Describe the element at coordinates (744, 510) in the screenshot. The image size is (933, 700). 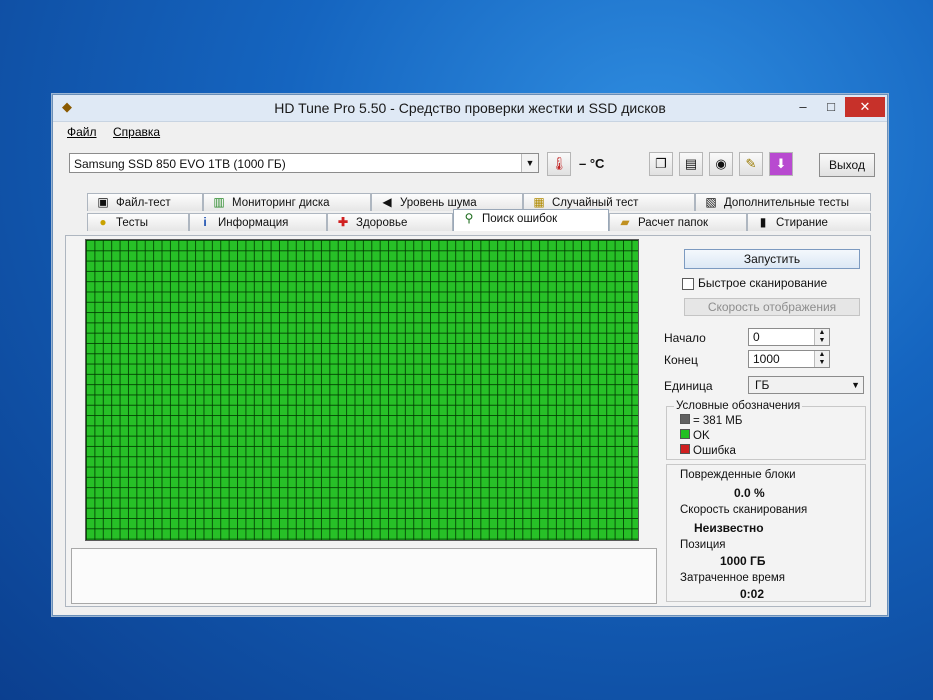
I see `scan-speed-label: Скорость сканирования` at that location.